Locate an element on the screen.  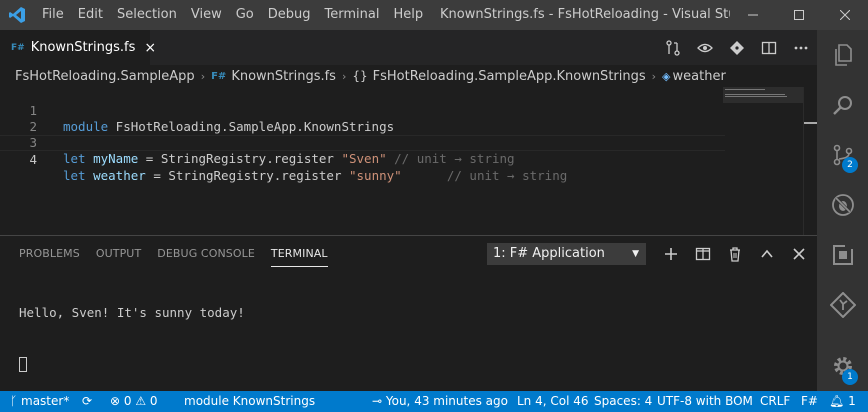
panel-actions is located at coordinates (735, 254).